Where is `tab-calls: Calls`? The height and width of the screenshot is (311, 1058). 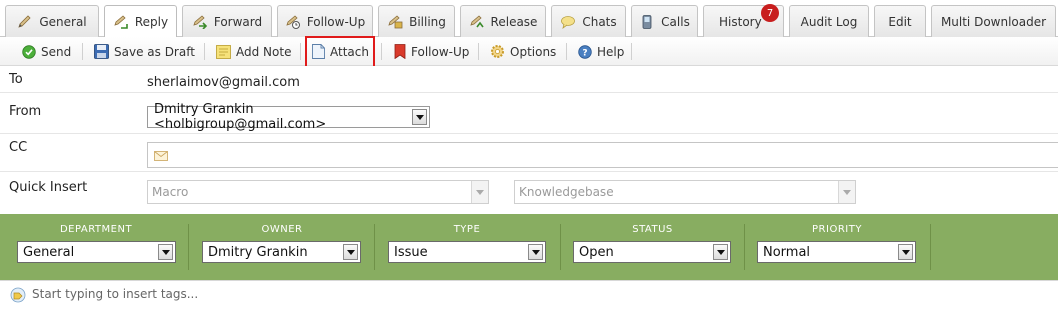 tab-calls: Calls is located at coordinates (664, 21).